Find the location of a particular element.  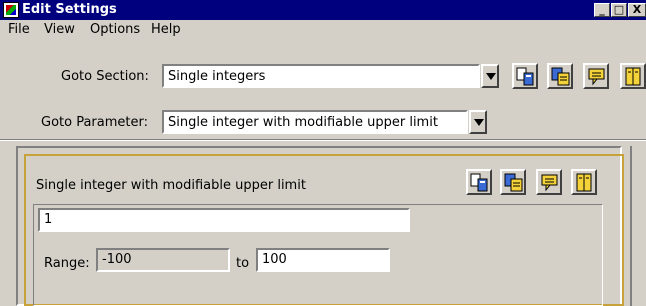

menu-file: File is located at coordinates (19, 30).